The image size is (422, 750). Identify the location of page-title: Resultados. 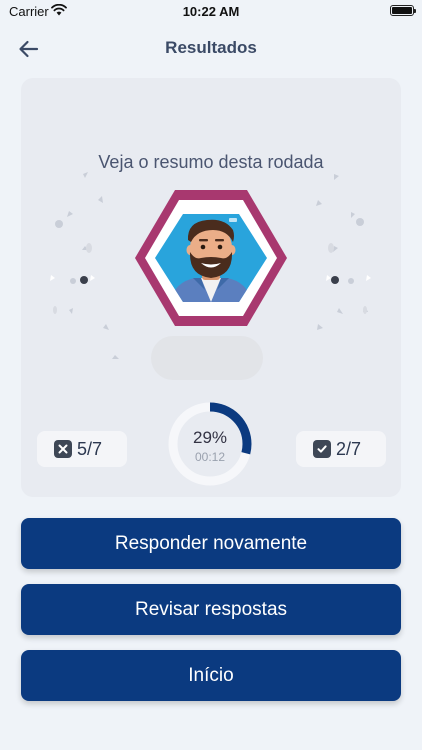
(211, 47).